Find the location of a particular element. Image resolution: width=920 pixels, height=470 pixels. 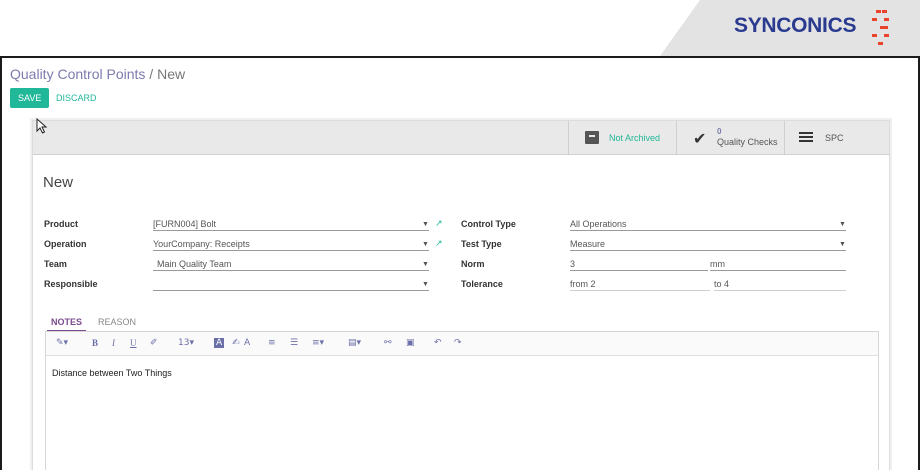

tolerance-to-field: to 4 is located at coordinates (780, 285).